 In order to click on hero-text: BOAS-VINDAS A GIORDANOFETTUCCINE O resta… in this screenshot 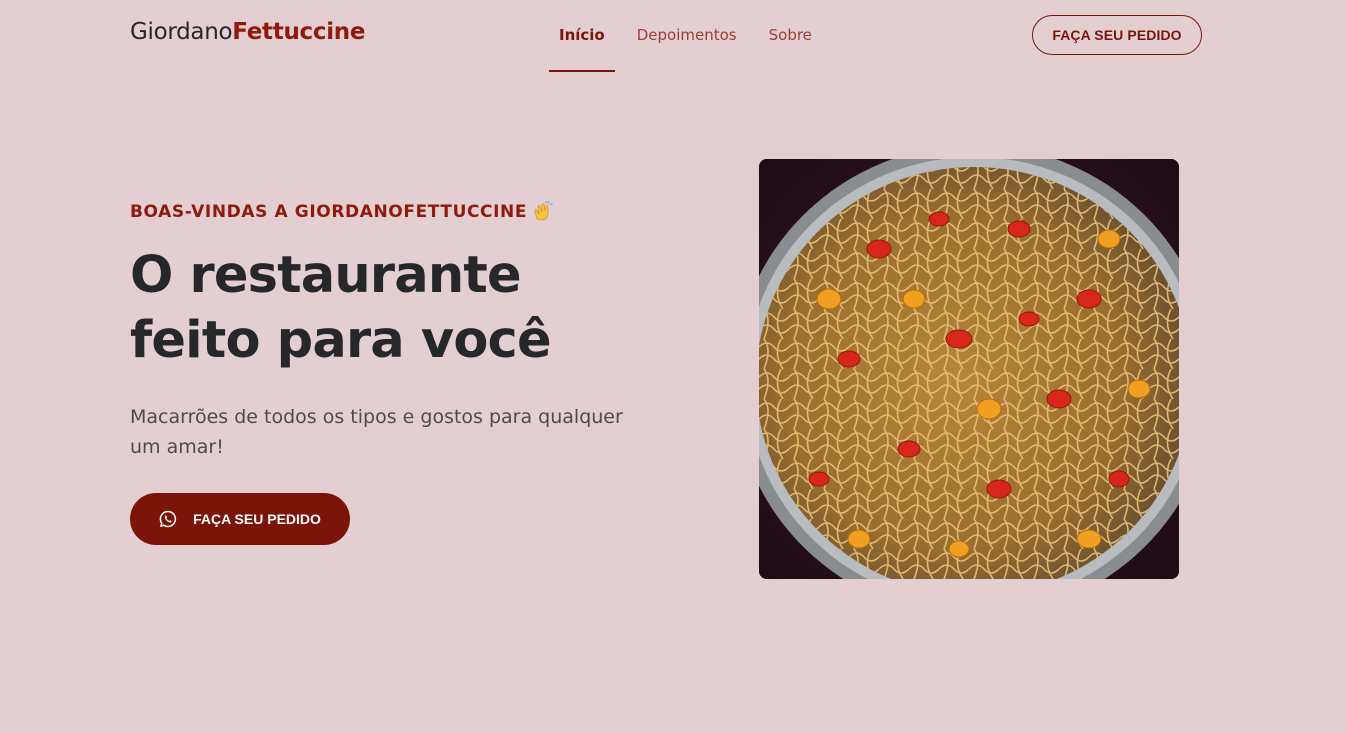, I will do `click(390, 330)`.